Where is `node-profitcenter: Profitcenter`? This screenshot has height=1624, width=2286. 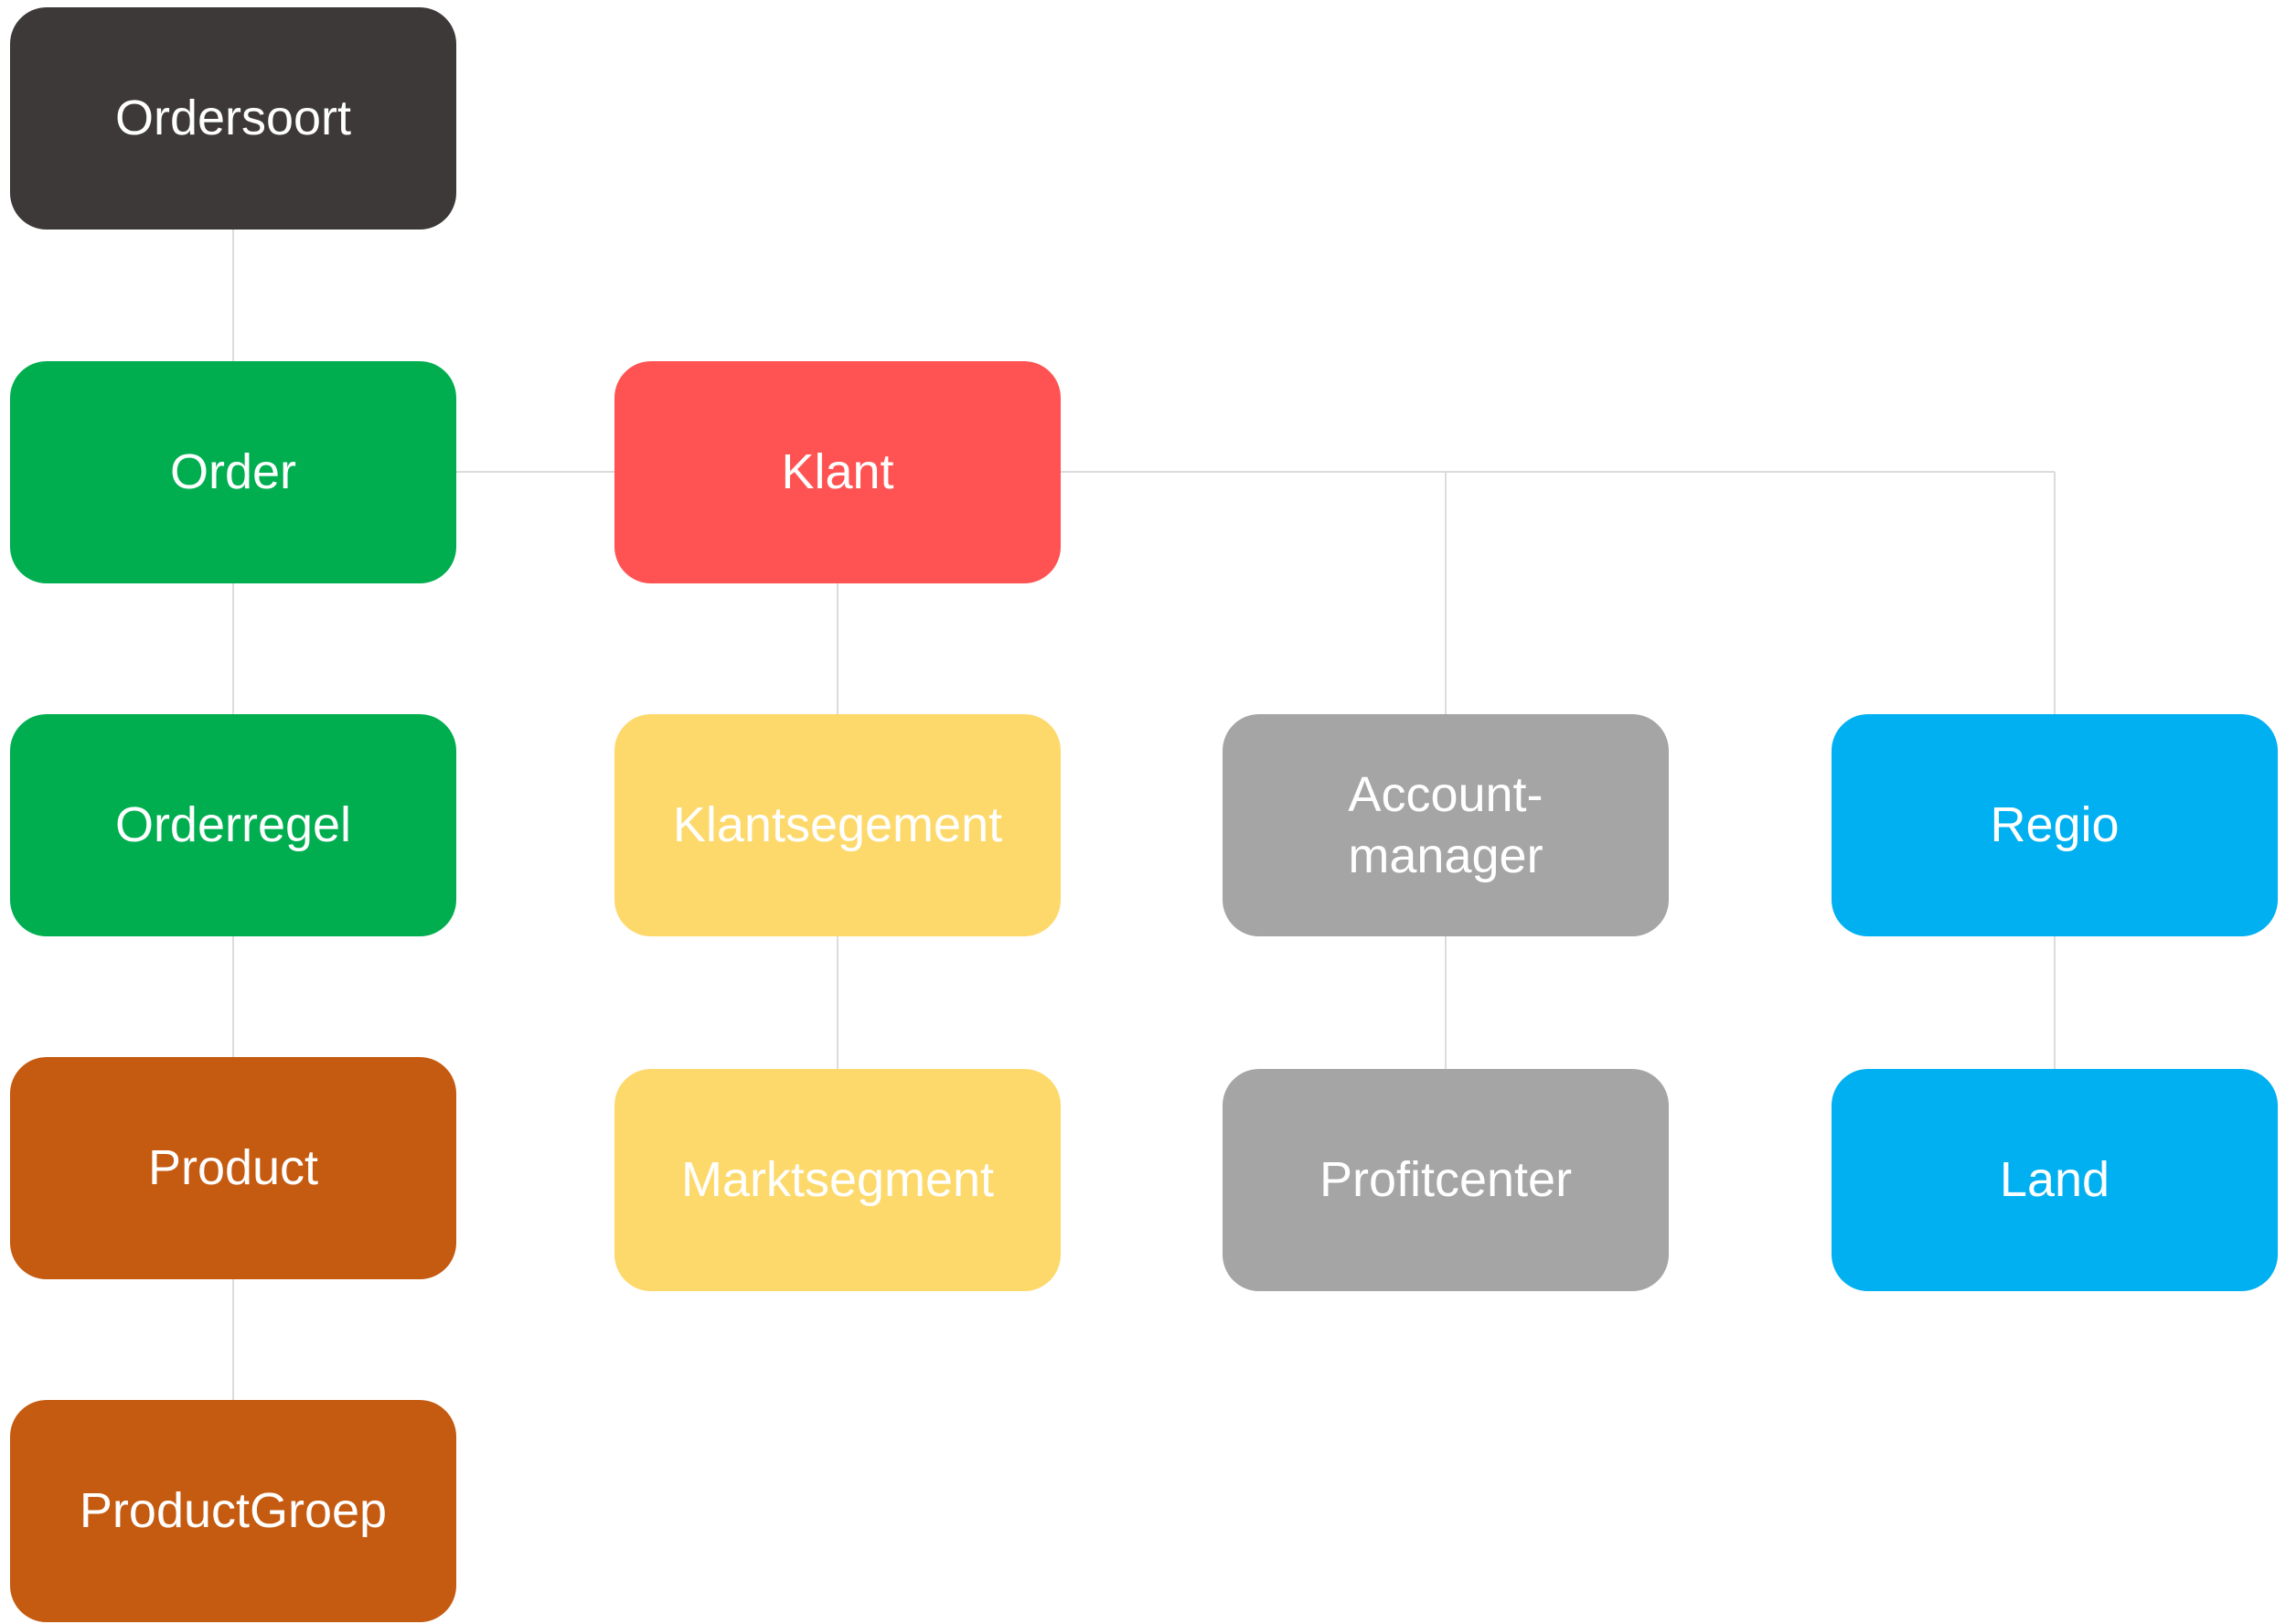 node-profitcenter: Profitcenter is located at coordinates (1446, 1180).